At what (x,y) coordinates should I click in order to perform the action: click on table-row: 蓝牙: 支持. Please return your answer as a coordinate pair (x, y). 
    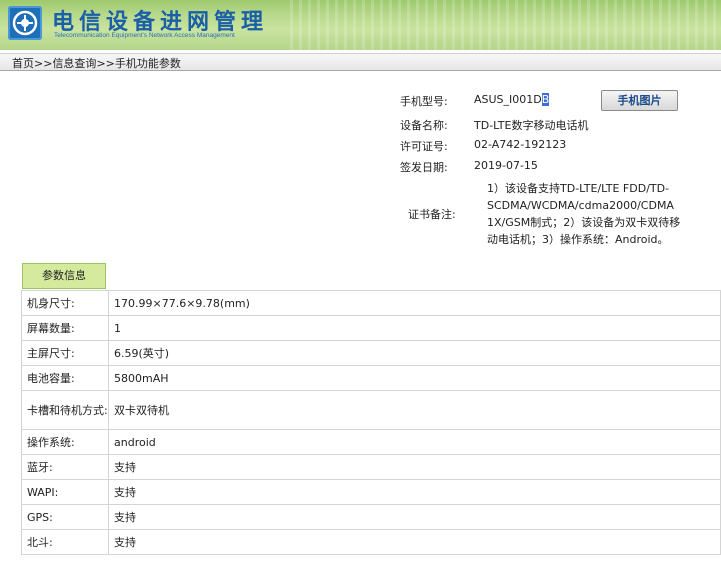
    Looking at the image, I should click on (371, 467).